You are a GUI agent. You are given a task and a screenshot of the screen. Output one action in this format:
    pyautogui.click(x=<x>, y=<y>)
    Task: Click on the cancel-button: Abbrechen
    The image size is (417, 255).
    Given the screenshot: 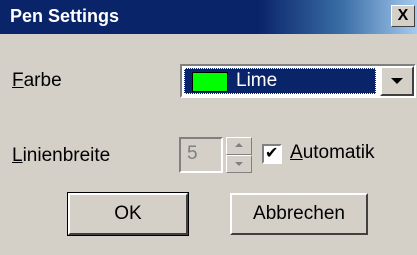 What is the action you would take?
    pyautogui.click(x=299, y=214)
    